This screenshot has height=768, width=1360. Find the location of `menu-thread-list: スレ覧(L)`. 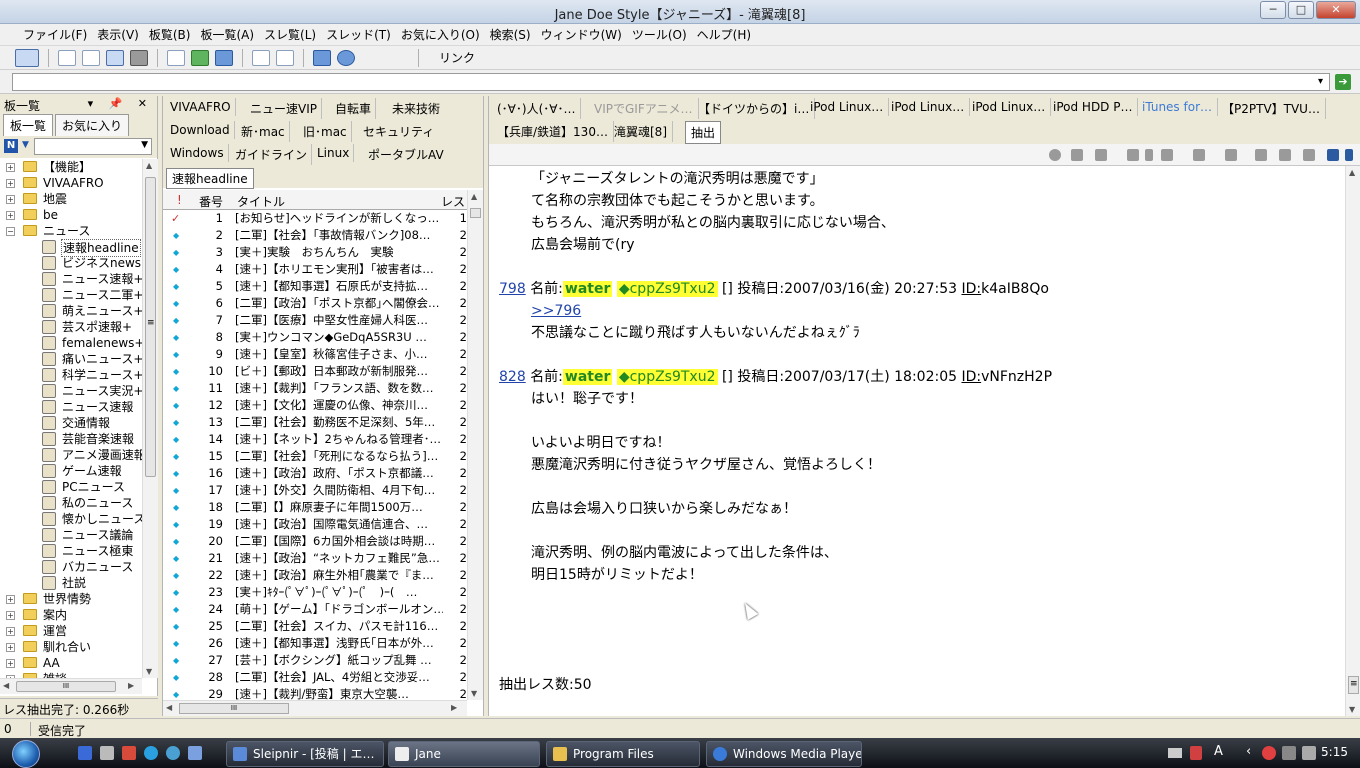

menu-thread-list: スレ覧(L) is located at coordinates (290, 34).